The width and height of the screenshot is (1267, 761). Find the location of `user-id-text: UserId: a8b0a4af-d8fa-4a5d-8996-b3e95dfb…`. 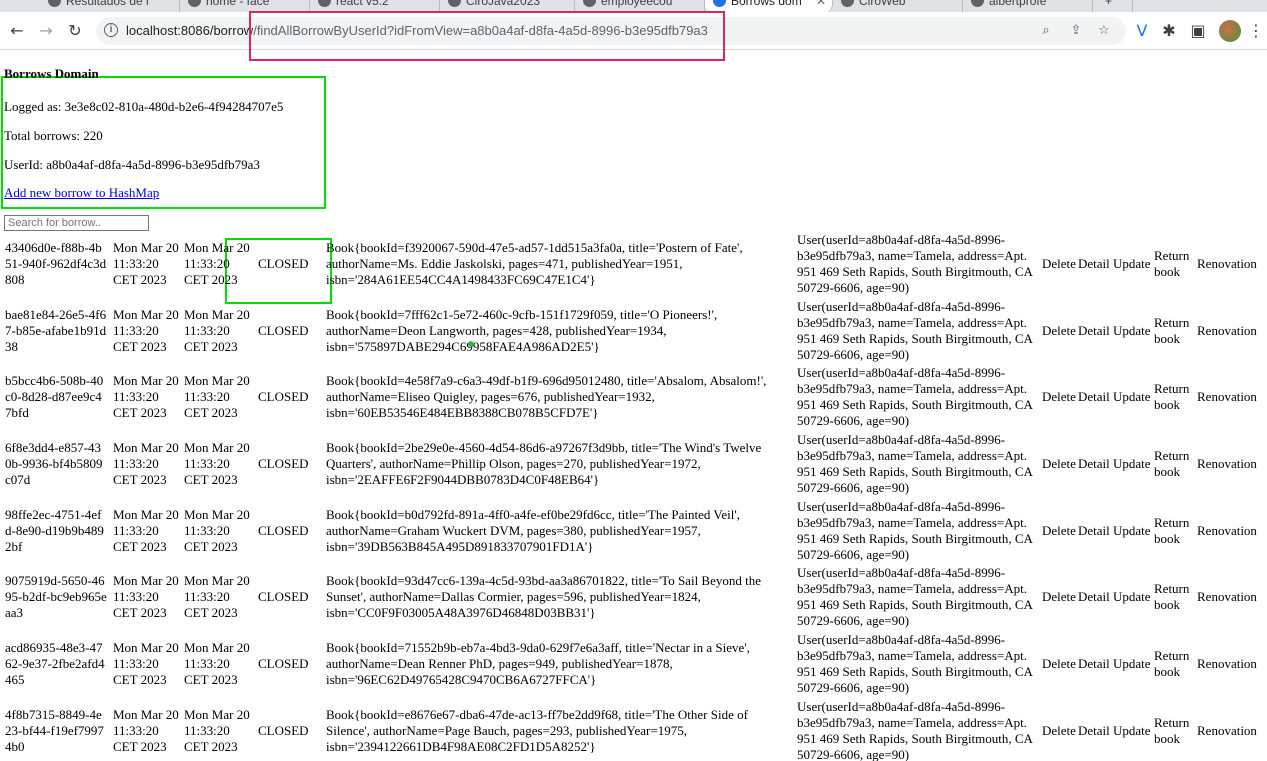

user-id-text: UserId: a8b0a4af-d8fa-4a5d-8996-b3e95dfb… is located at coordinates (132, 164).